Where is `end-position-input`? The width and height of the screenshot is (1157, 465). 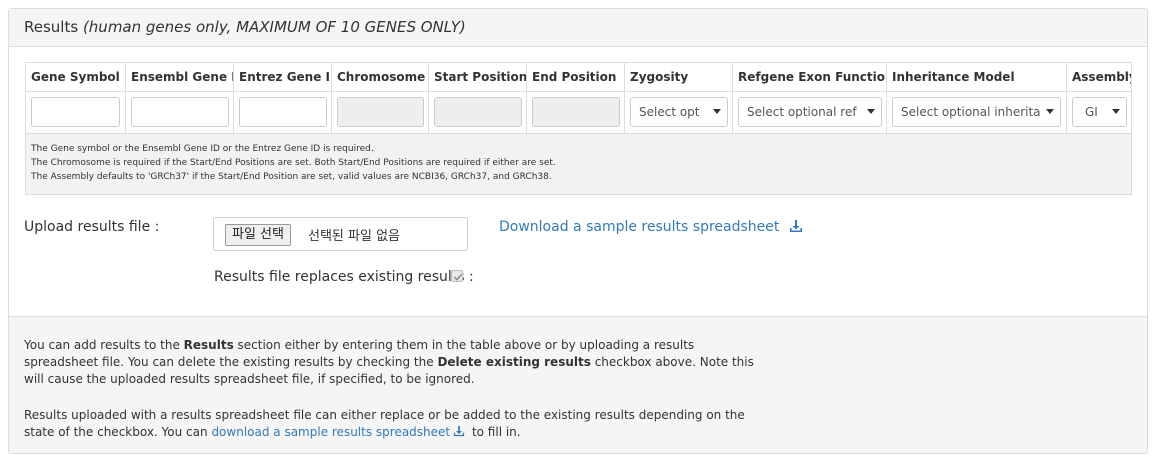
end-position-input is located at coordinates (576, 112).